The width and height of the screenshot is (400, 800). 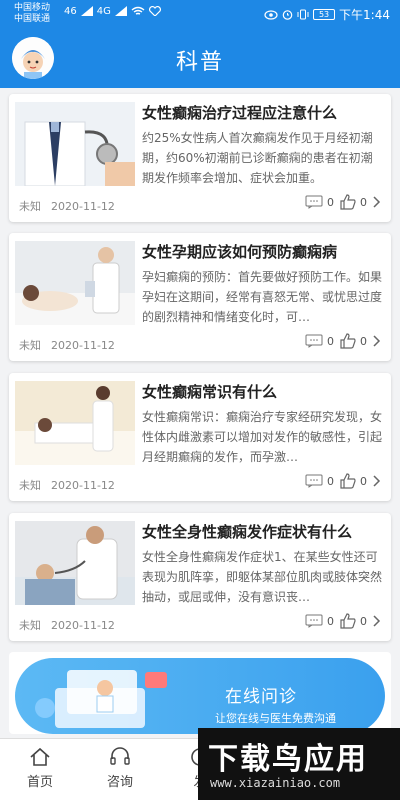 What do you see at coordinates (154, 11) in the screenshot?
I see `heart-icon` at bounding box center [154, 11].